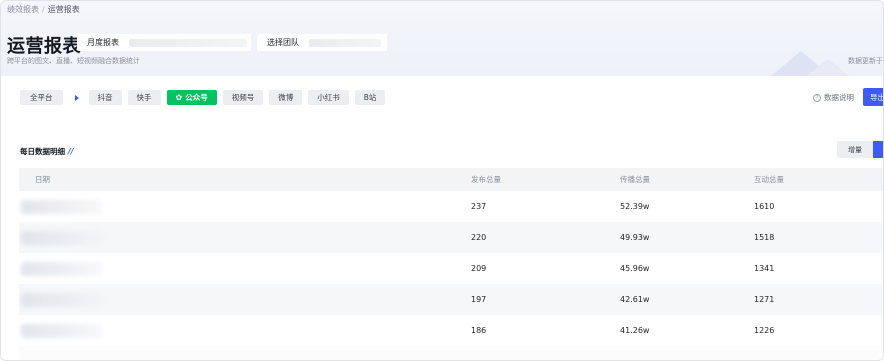 This screenshot has height=361, width=884. Describe the element at coordinates (764, 299) in the screenshot. I see `interact-cell: 1271` at that location.